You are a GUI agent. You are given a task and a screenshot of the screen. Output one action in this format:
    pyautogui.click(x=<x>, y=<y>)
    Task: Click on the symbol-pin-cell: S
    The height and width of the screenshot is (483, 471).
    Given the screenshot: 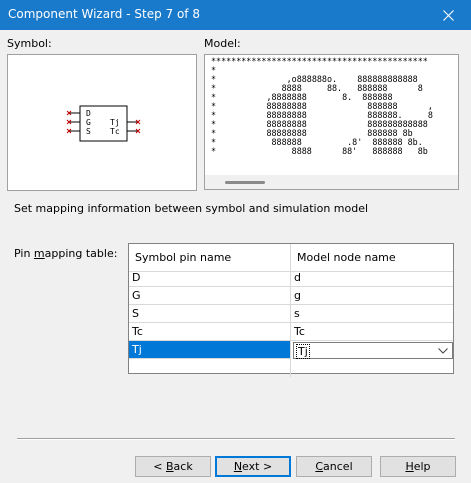 What is the action you would take?
    pyautogui.click(x=210, y=314)
    